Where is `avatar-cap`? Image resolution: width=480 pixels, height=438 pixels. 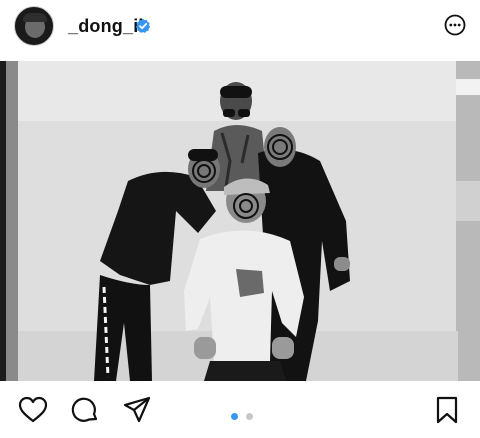 avatar-cap is located at coordinates (35, 17).